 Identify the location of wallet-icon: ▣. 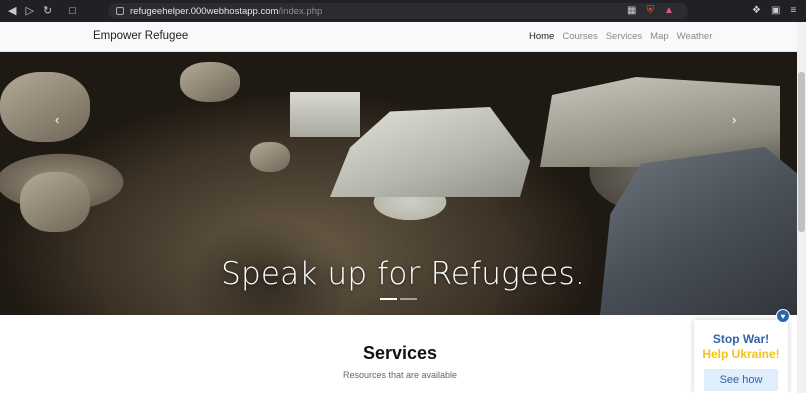
(775, 11).